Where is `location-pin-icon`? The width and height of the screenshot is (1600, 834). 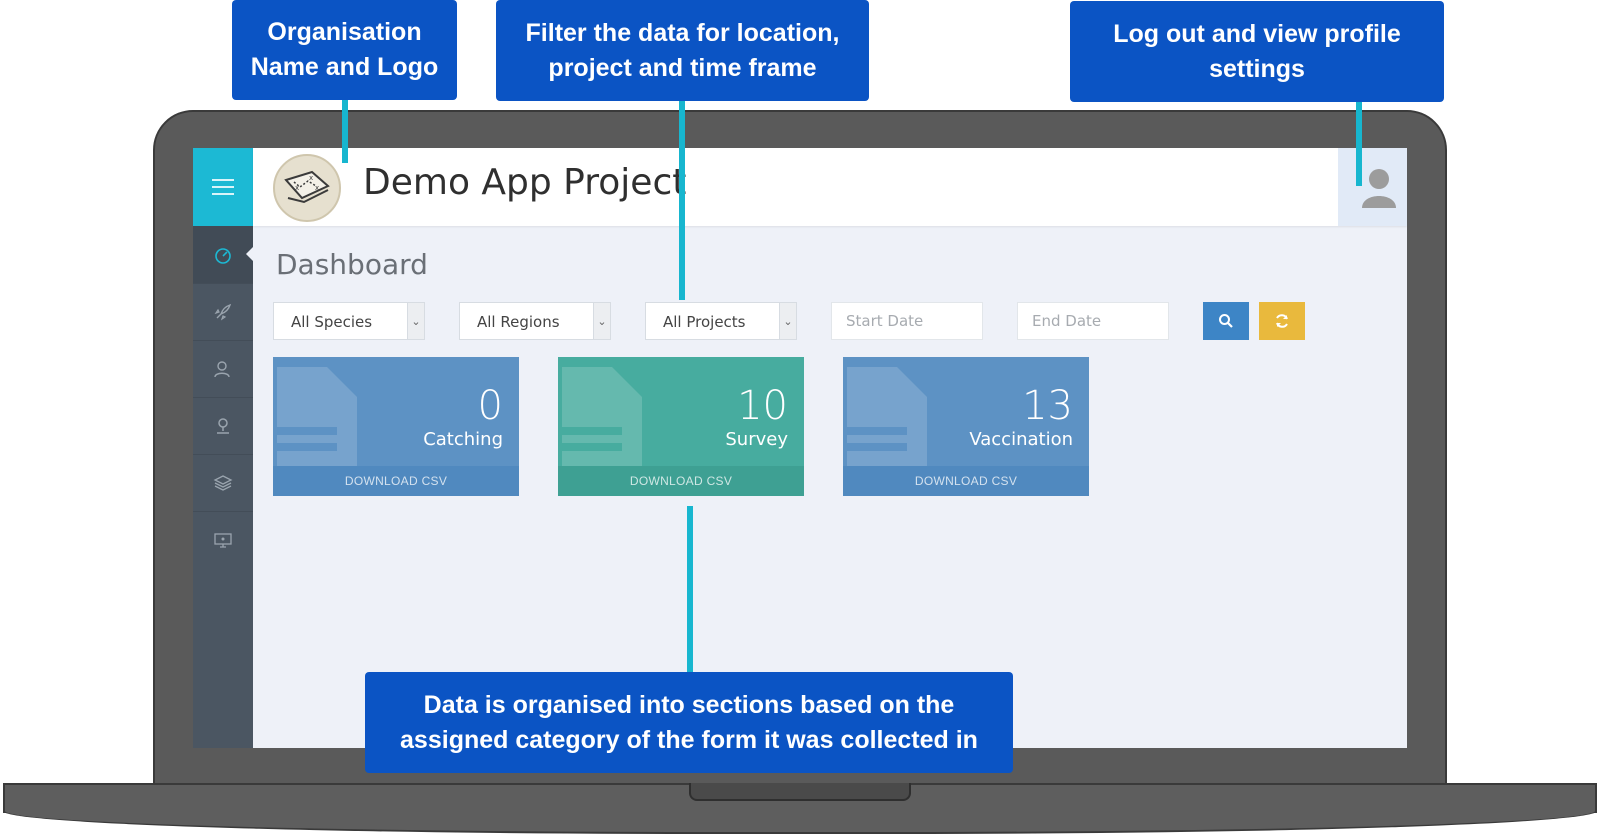 location-pin-icon is located at coordinates (223, 425).